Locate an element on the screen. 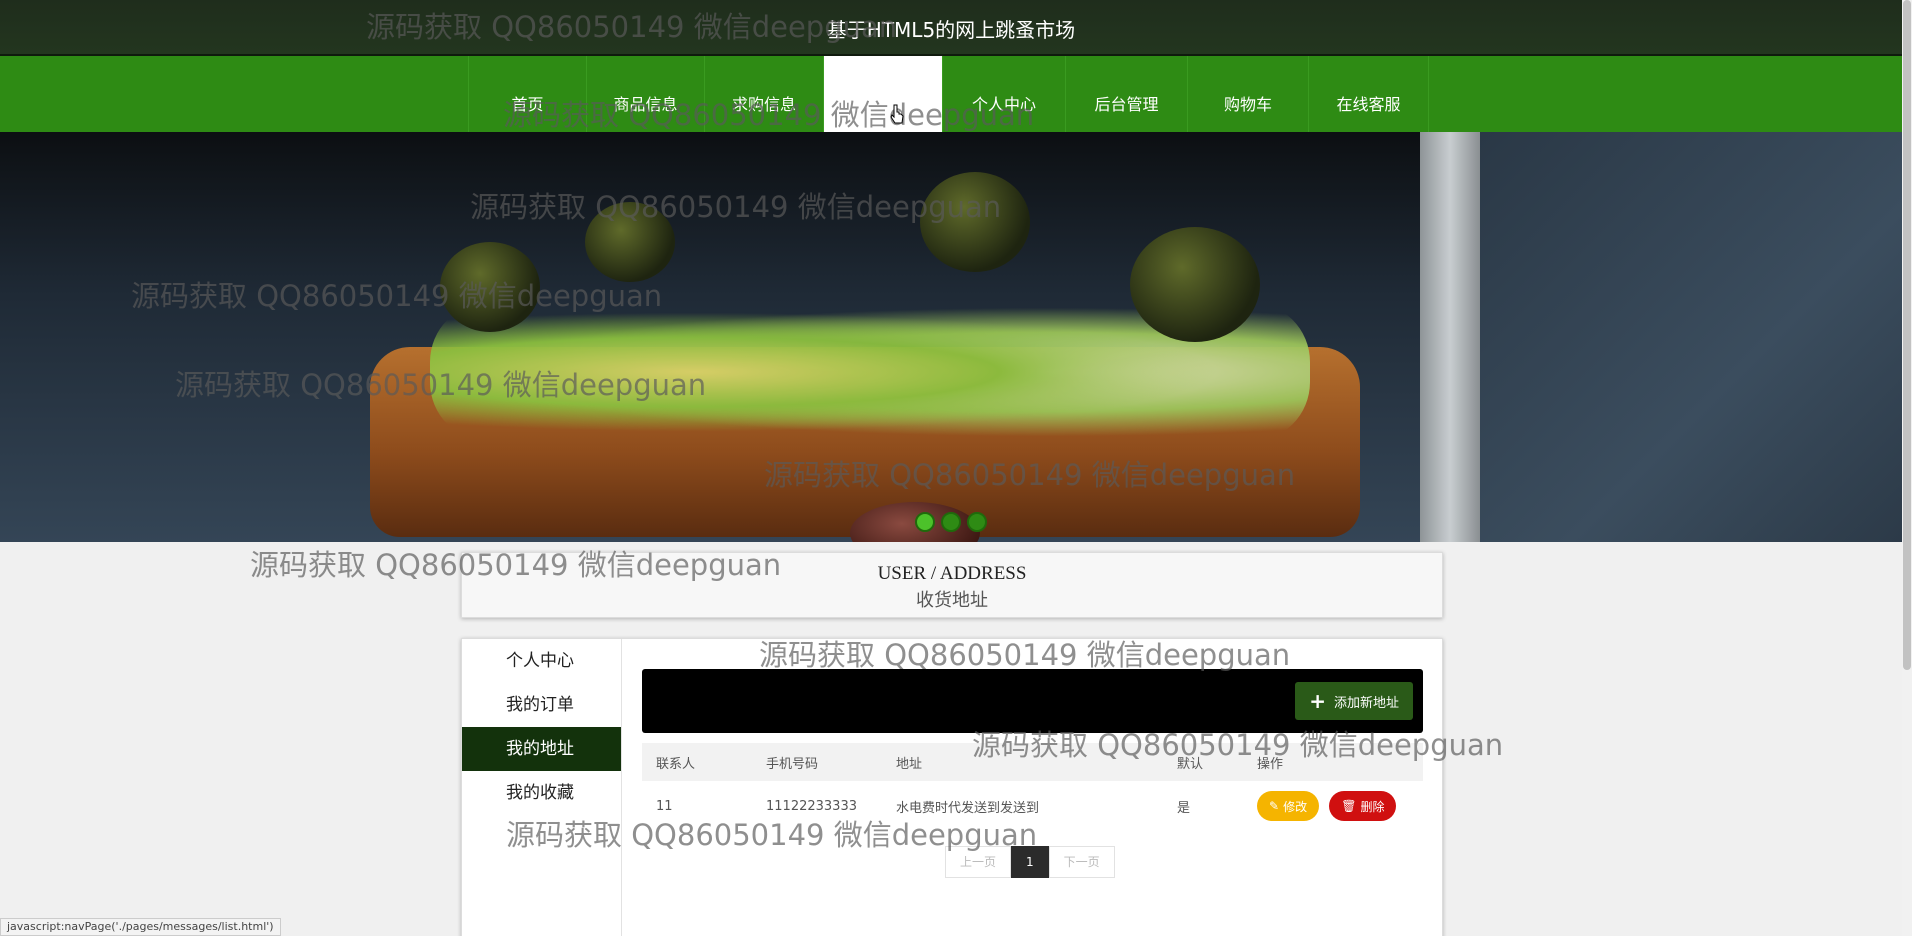 This screenshot has height=936, width=1912. site-title: 基于HTML5的网上跳蚤市场 is located at coordinates (951, 30).